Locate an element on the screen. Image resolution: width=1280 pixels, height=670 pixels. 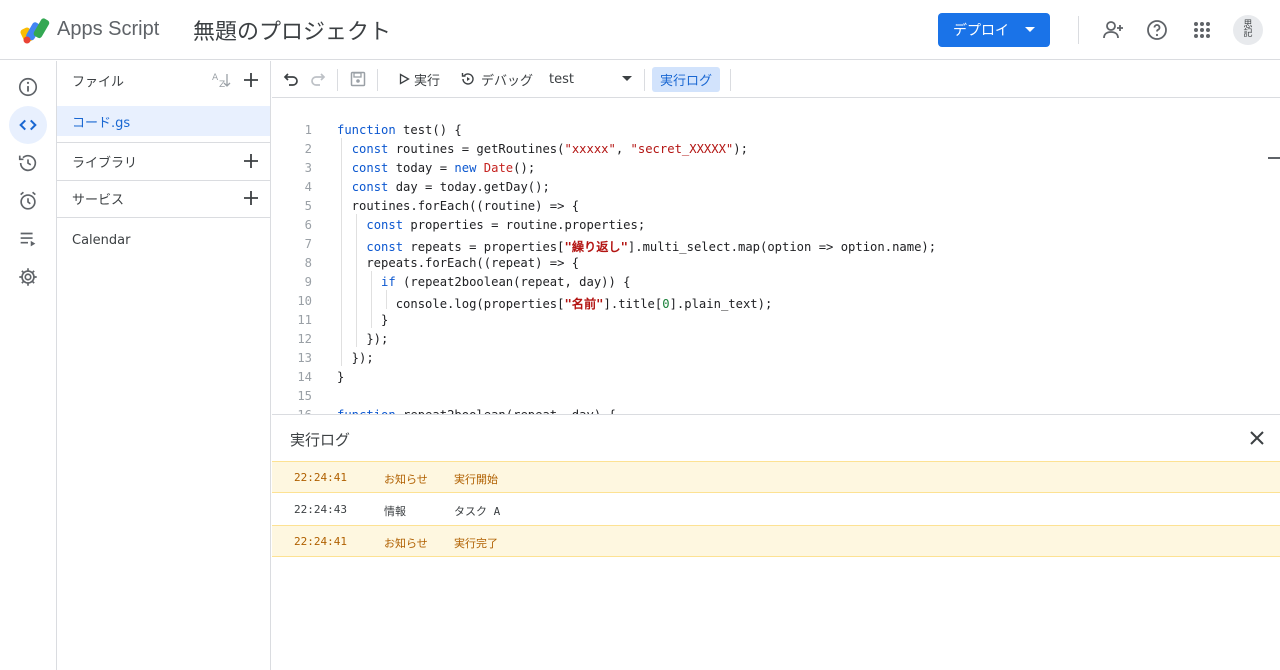
line-number: 7 is located at coordinates (308, 244).